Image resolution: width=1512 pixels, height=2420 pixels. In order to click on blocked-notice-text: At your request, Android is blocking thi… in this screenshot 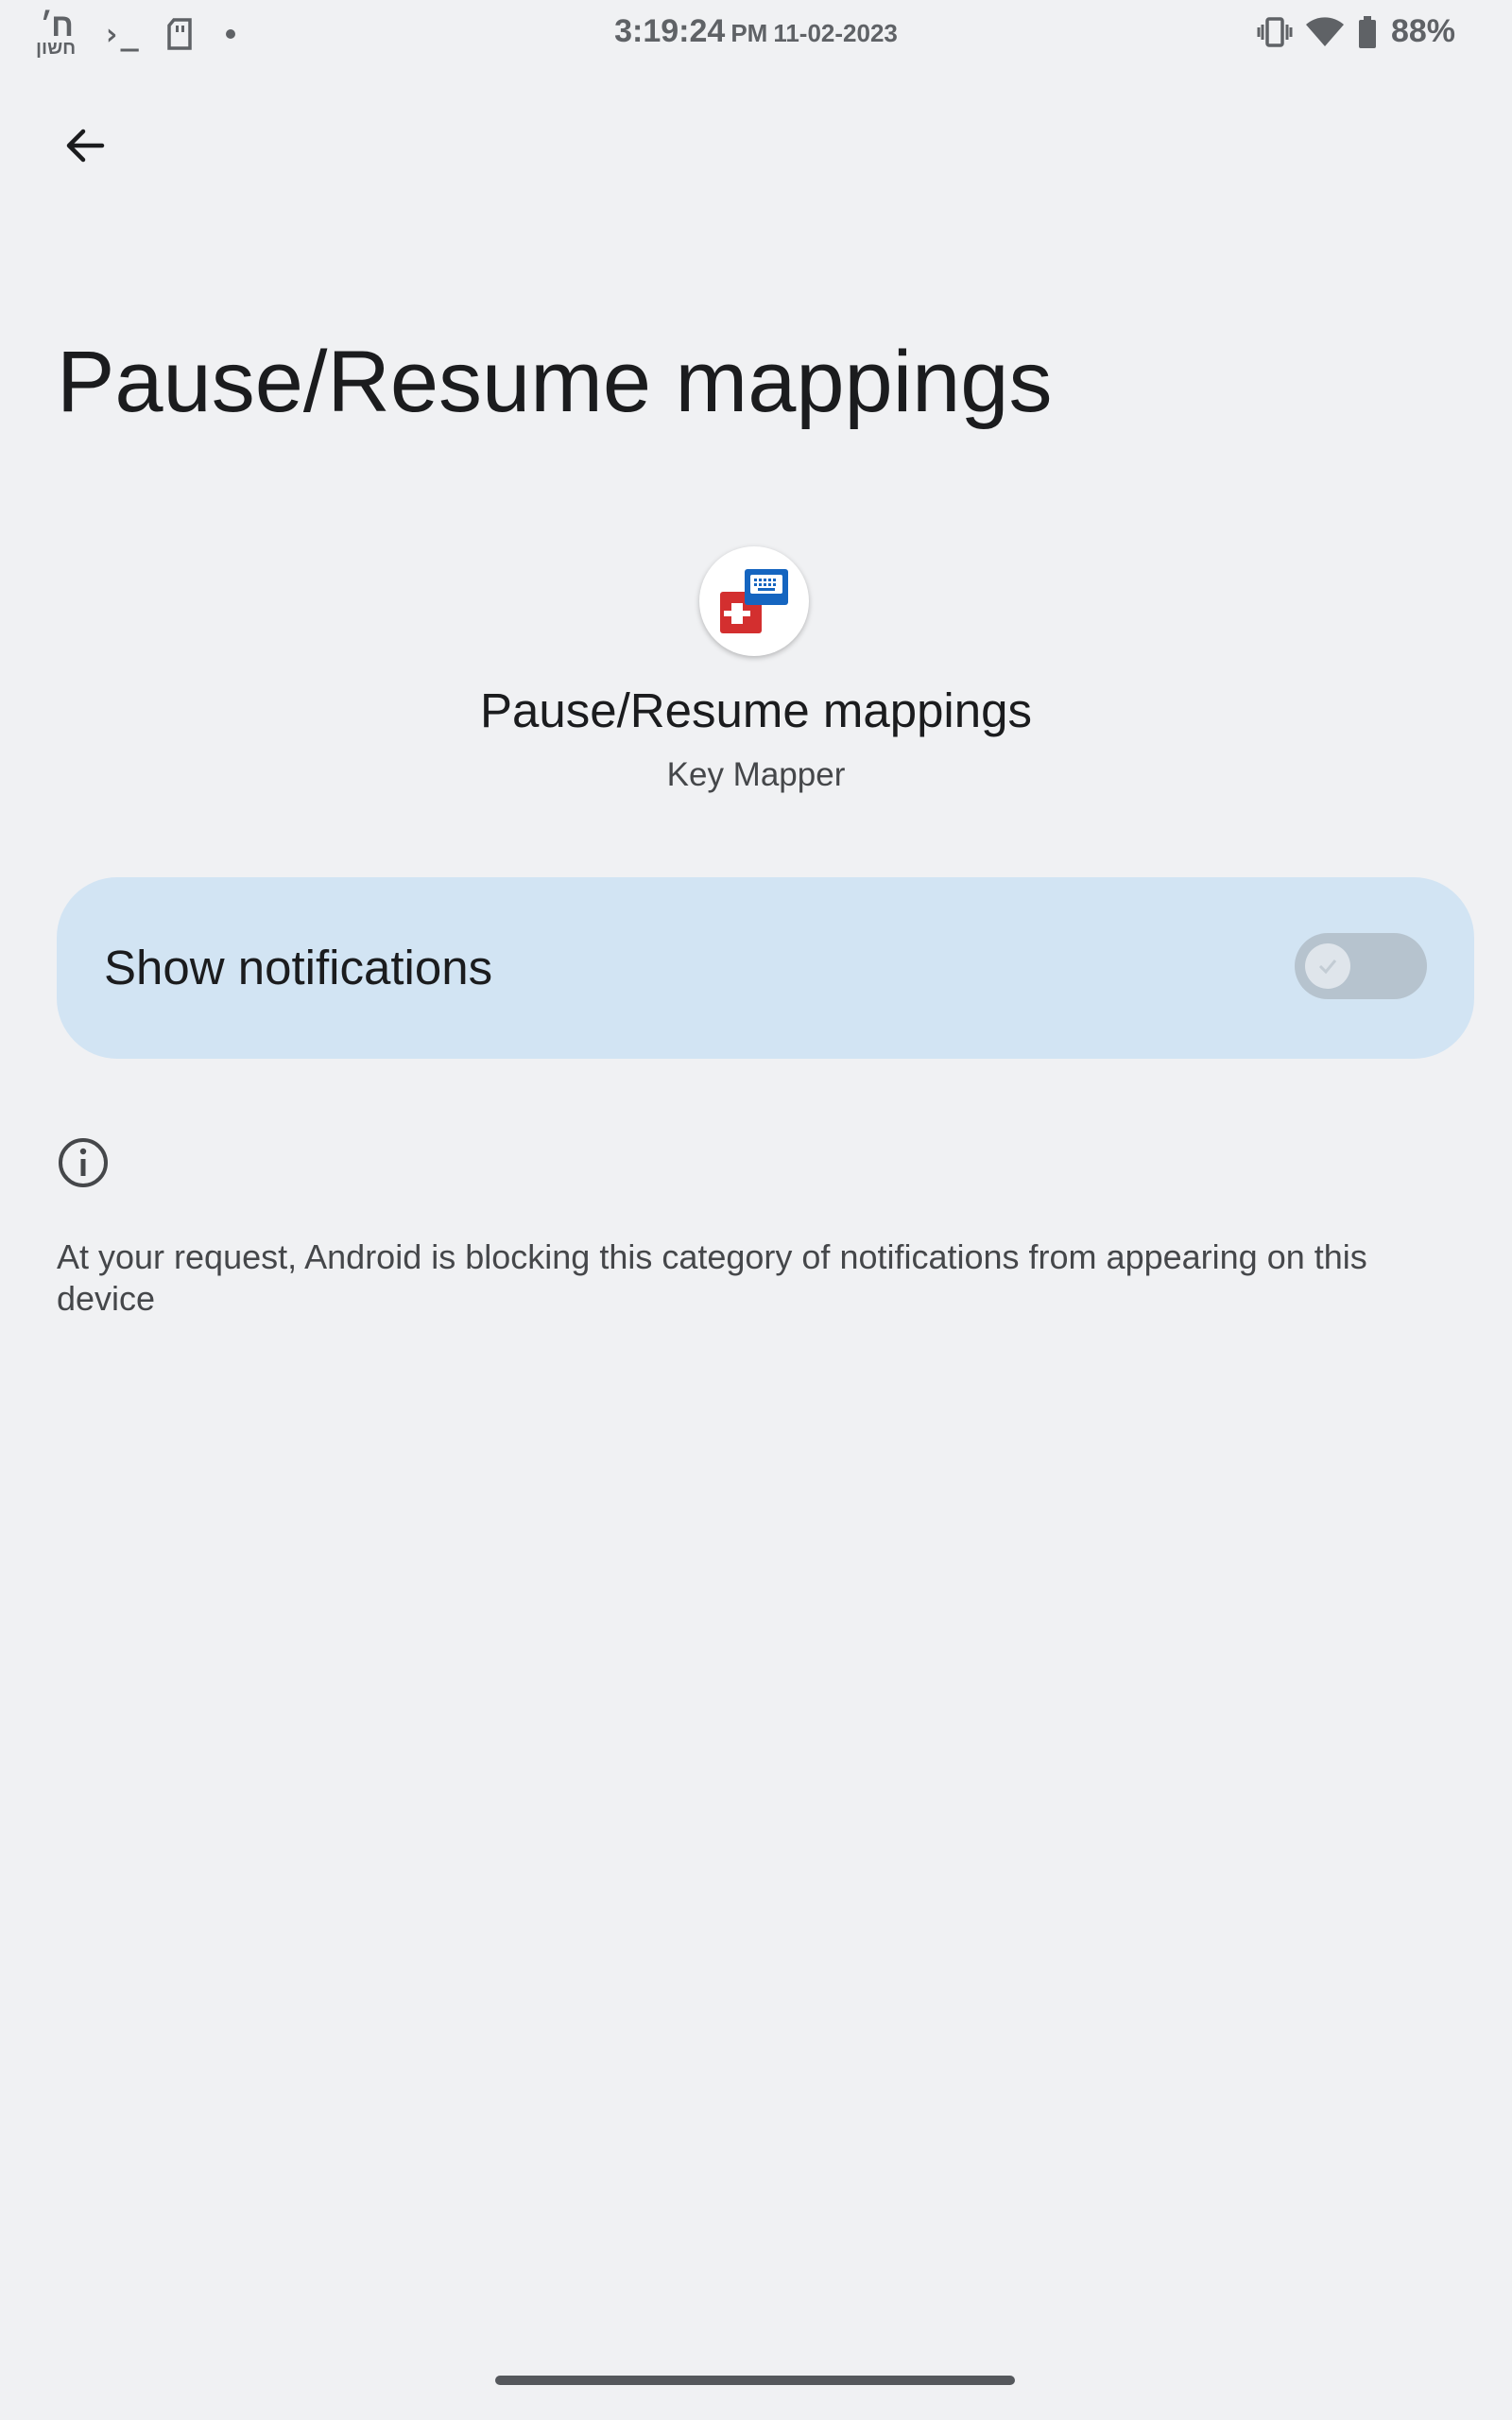, I will do `click(712, 1277)`.